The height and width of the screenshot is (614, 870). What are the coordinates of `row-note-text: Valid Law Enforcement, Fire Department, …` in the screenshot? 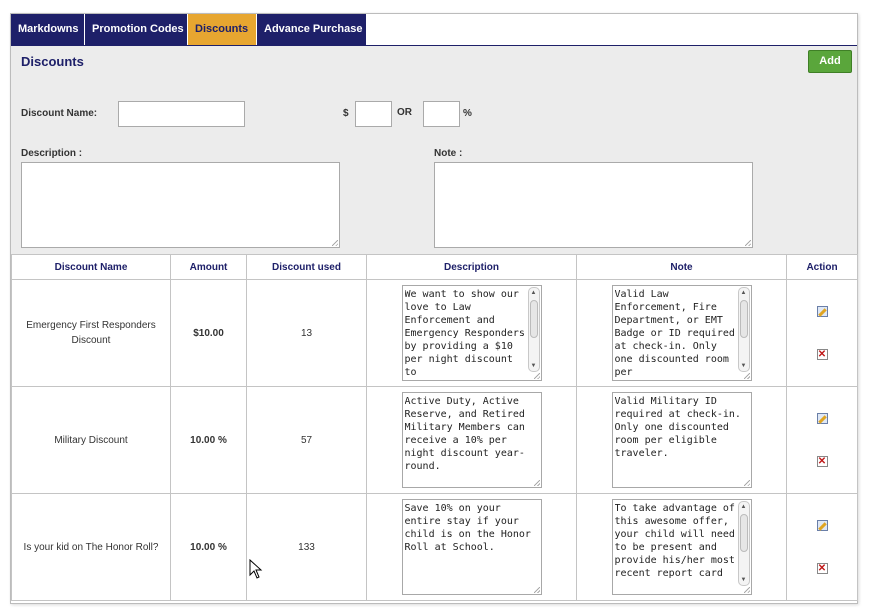 It's located at (674, 333).